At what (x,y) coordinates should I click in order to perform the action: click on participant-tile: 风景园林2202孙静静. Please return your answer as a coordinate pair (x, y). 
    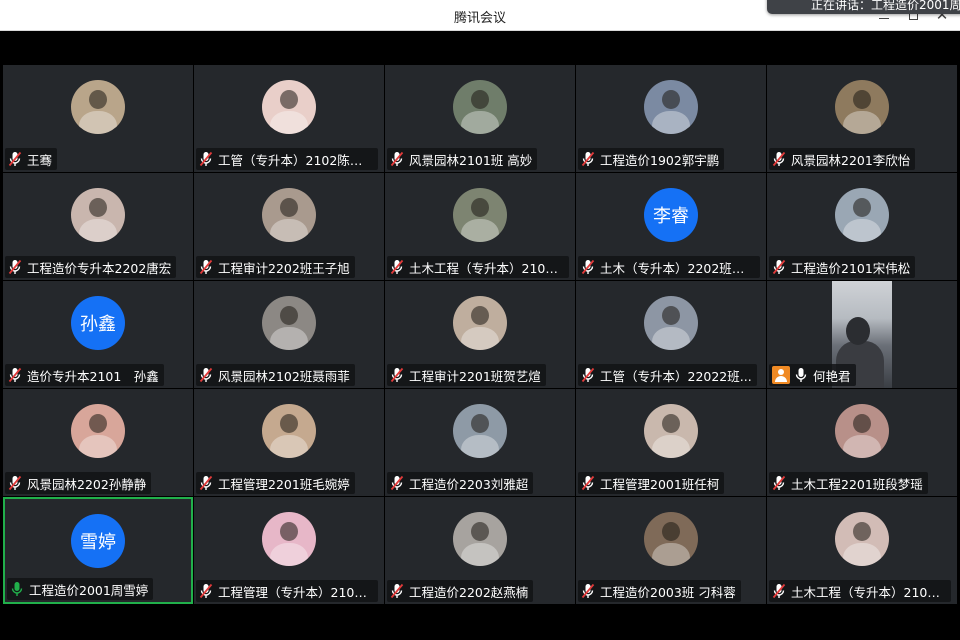
    Looking at the image, I should click on (98, 442).